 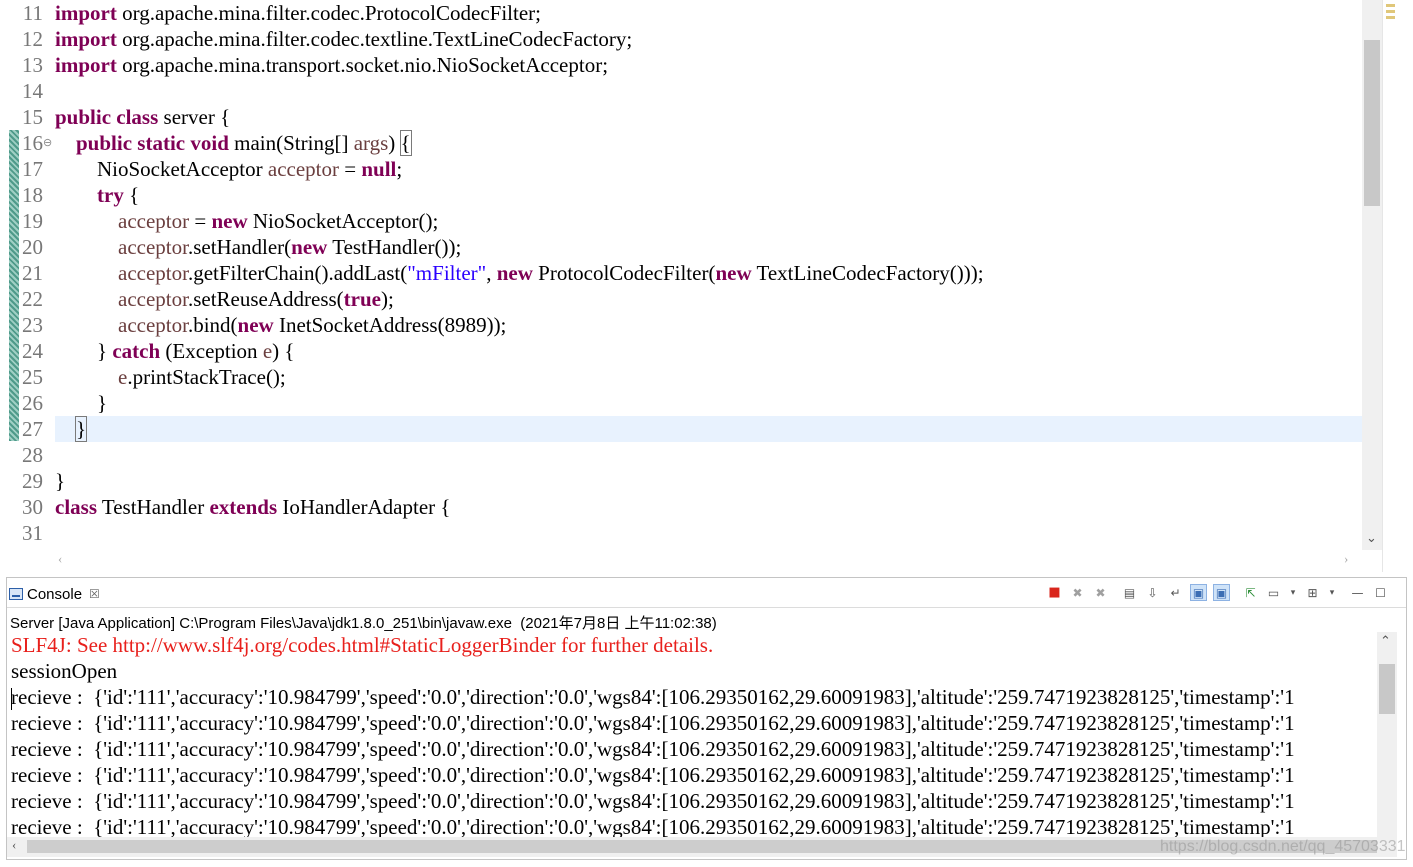 I want to click on editor-line: 27 }, so click(x=692, y=429).